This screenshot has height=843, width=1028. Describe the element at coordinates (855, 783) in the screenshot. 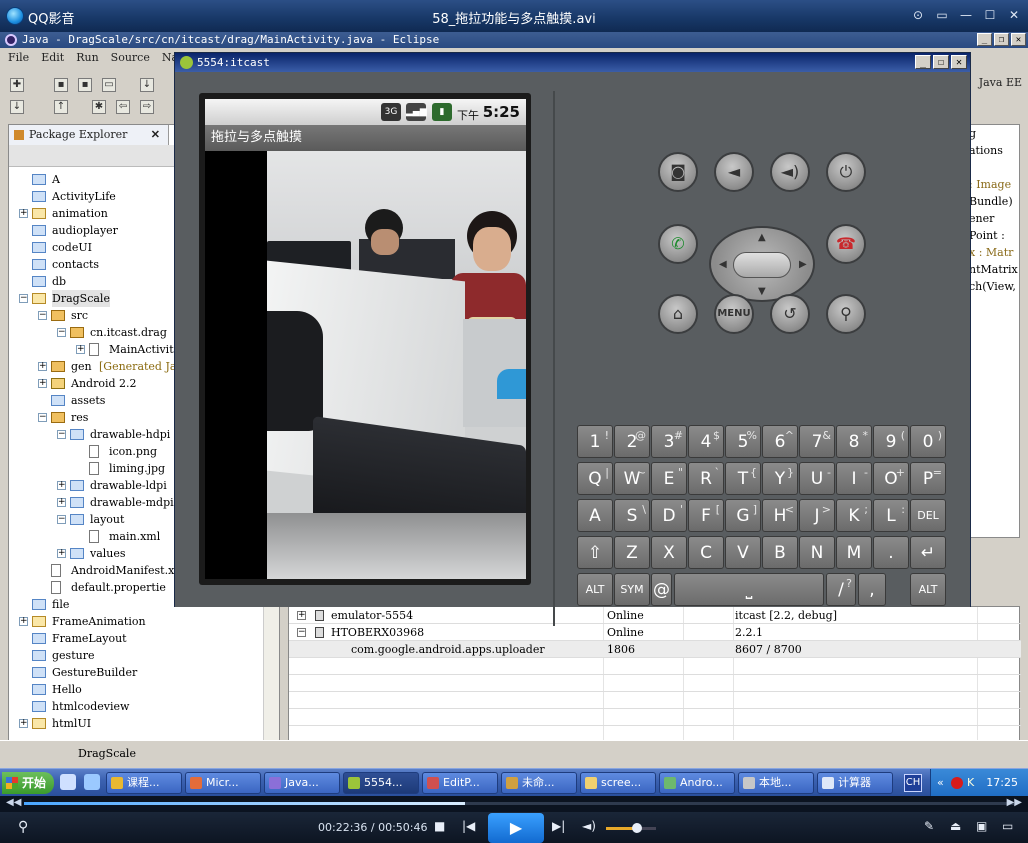

I see `taskbar-button: 计算器` at that location.